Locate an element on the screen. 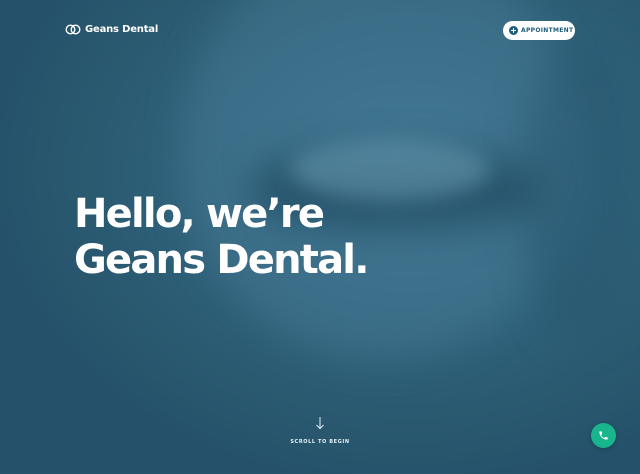 The image size is (640, 474). call-button is located at coordinates (603, 435).